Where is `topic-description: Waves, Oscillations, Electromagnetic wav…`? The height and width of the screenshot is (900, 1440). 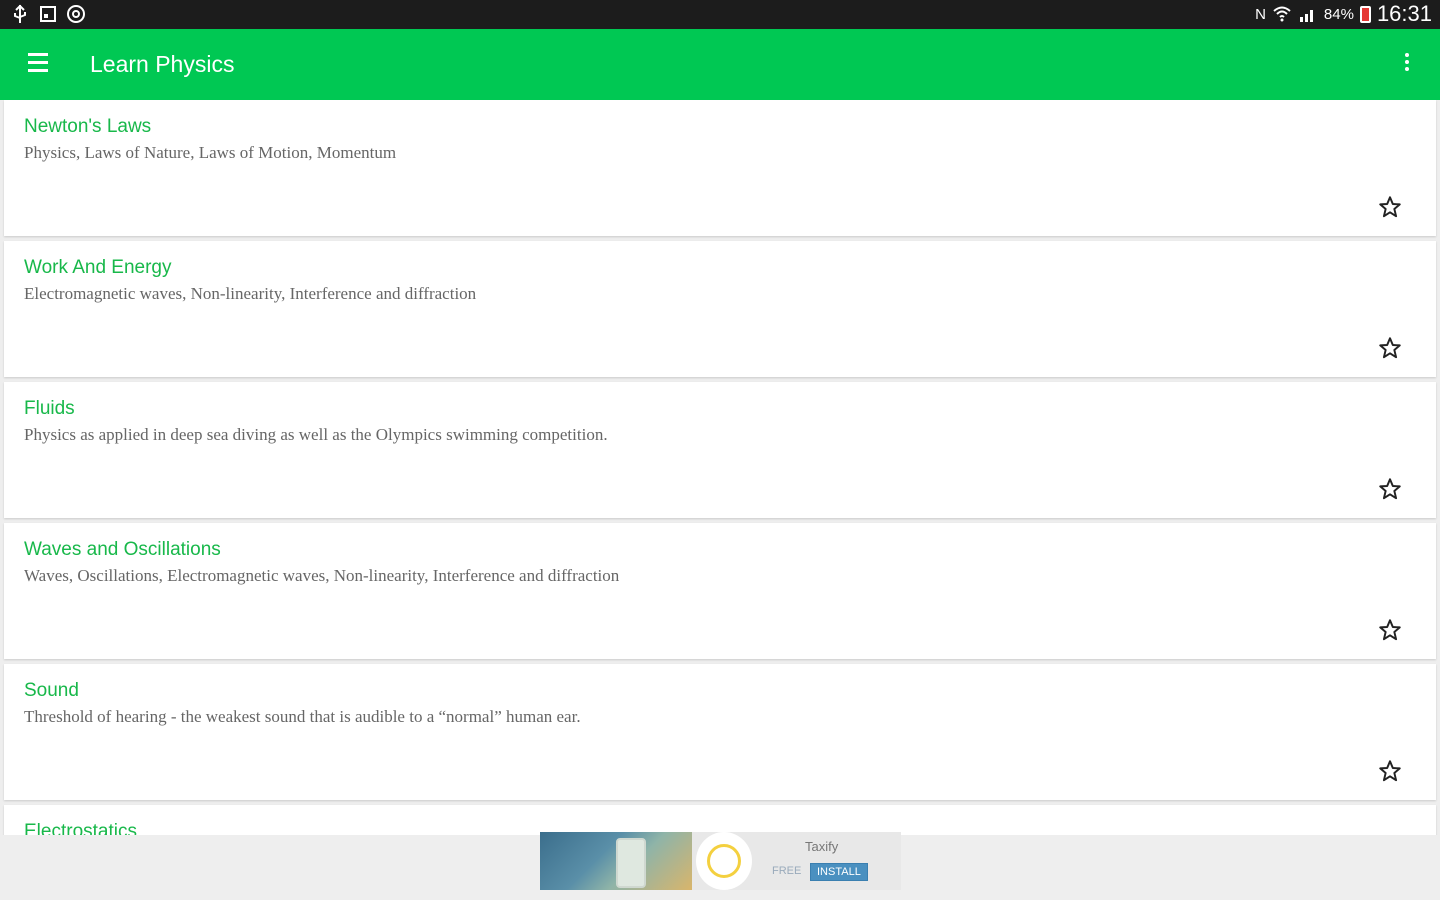 topic-description: Waves, Oscillations, Electromagnetic wav… is located at coordinates (322, 575).